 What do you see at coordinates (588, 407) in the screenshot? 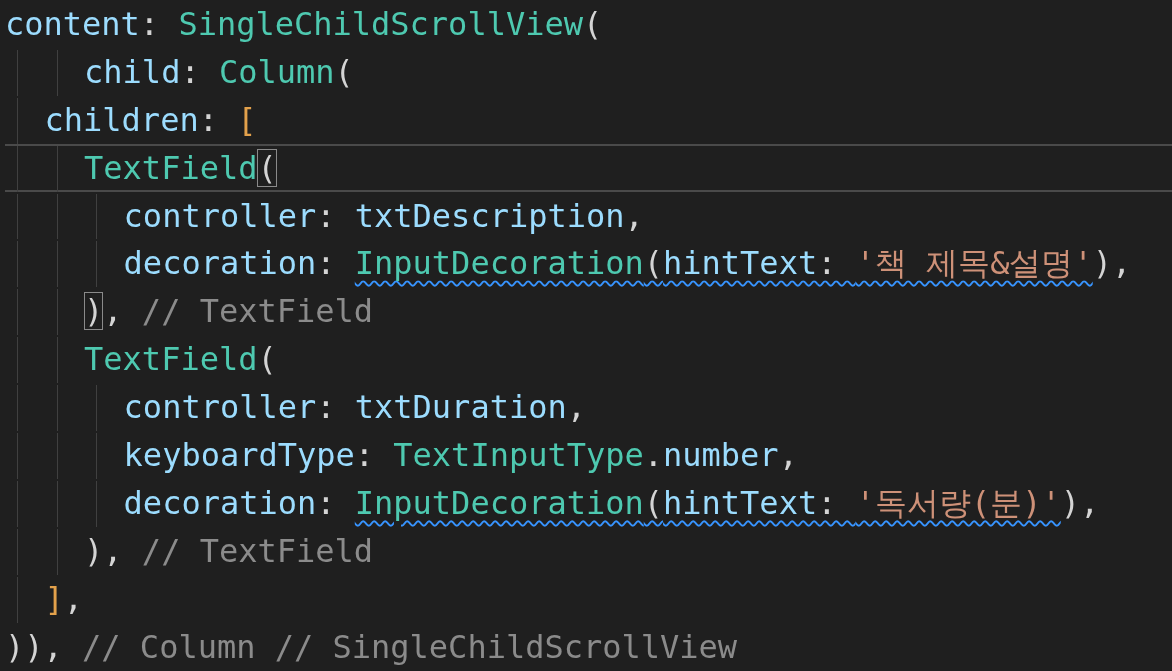
I see `code-line: controller: txtDuration,` at bounding box center [588, 407].